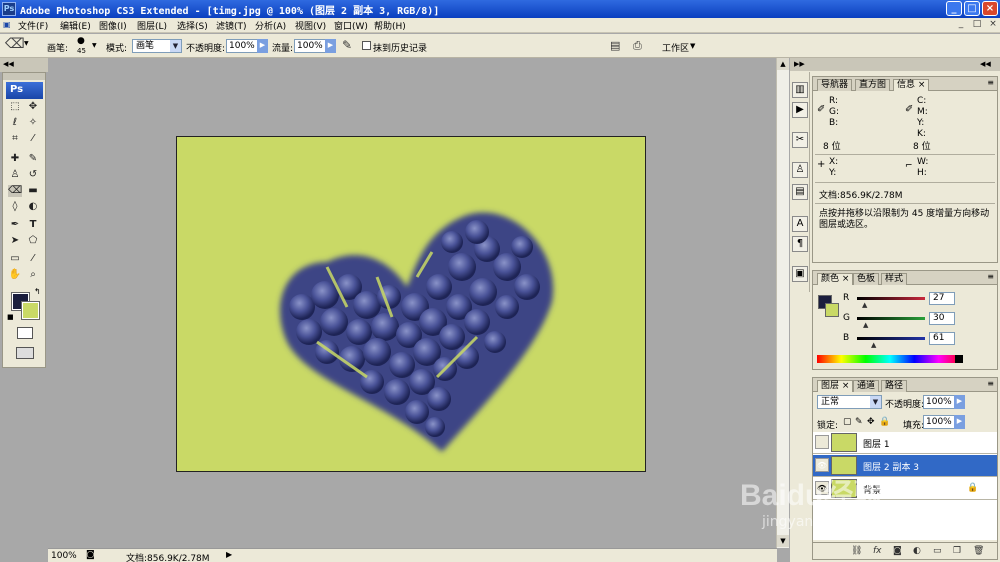 The height and width of the screenshot is (562, 1000). Describe the element at coordinates (944, 402) in the screenshot. I see `layer-opacity-input: 100% ▶` at that location.